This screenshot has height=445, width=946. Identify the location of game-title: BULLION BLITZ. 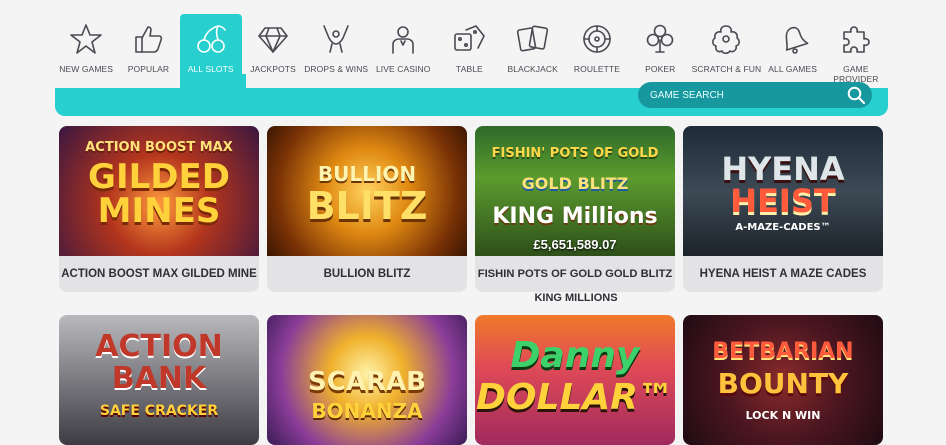
(367, 274).